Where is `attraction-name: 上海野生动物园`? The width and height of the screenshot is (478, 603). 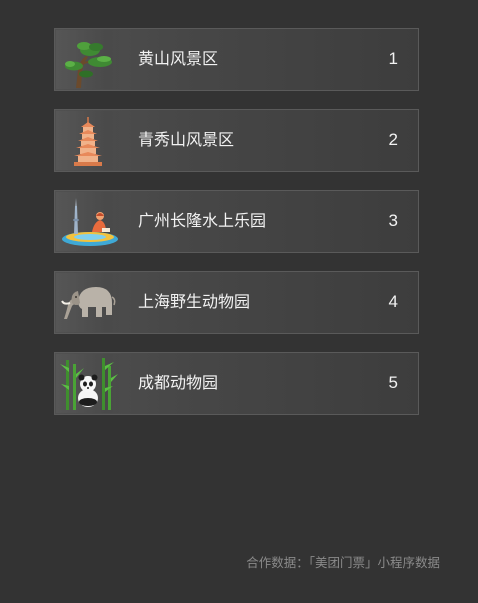
attraction-name: 上海野生动物园 is located at coordinates (194, 301).